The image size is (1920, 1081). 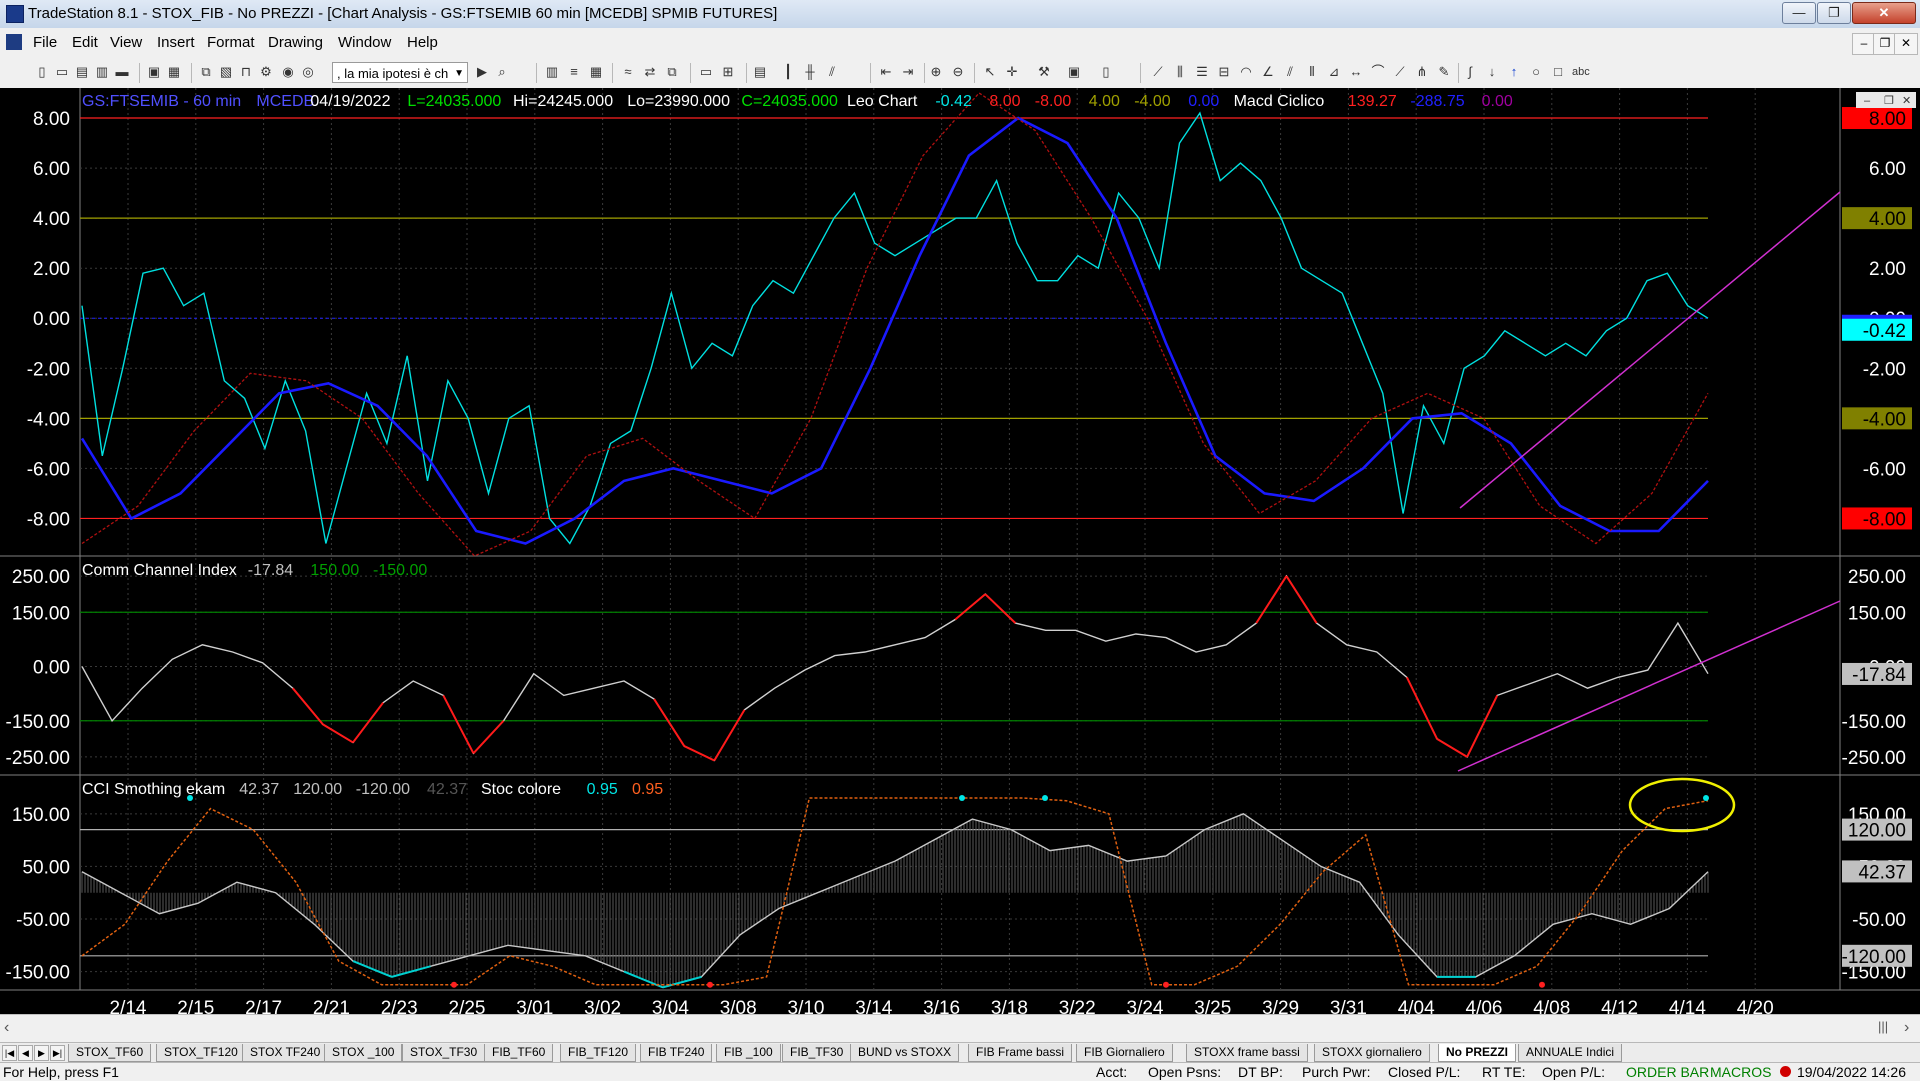 I want to click on workspace-tab: STOX_TF60, so click(x=110, y=1053).